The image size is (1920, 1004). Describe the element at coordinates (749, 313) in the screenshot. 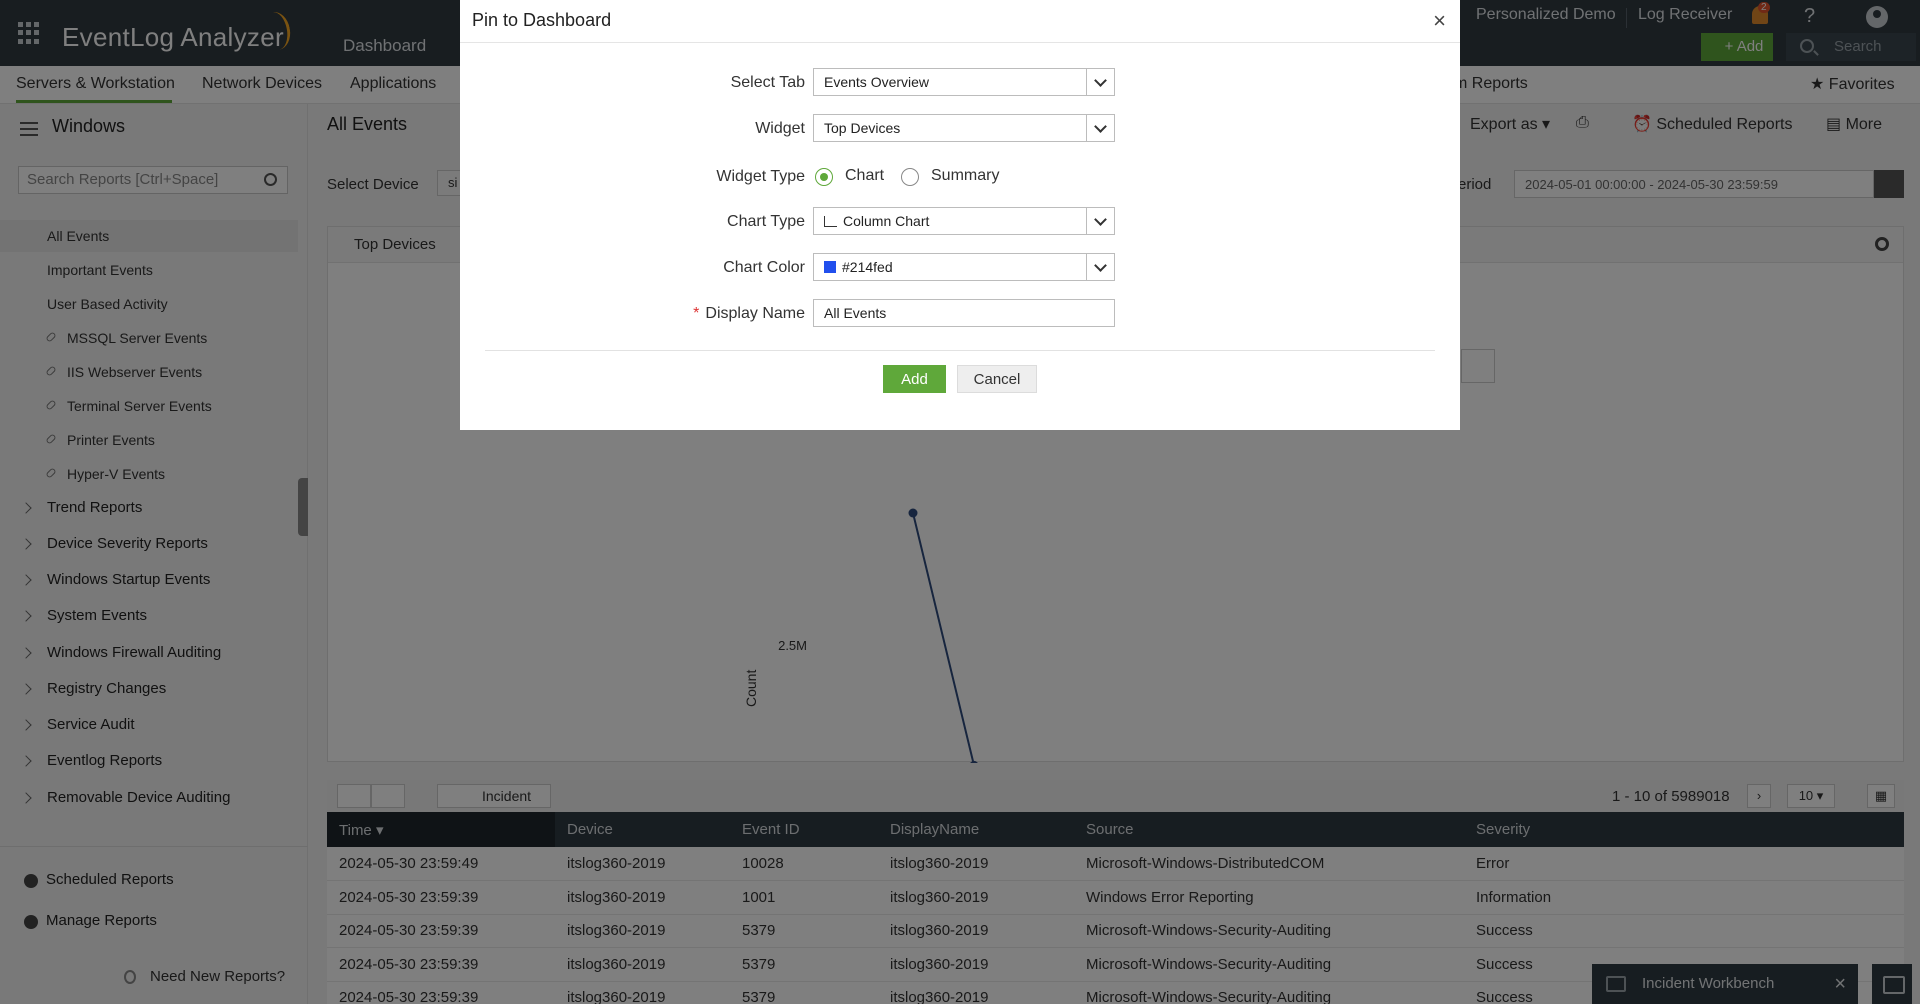

I see `display-name-label: * Display Name` at that location.